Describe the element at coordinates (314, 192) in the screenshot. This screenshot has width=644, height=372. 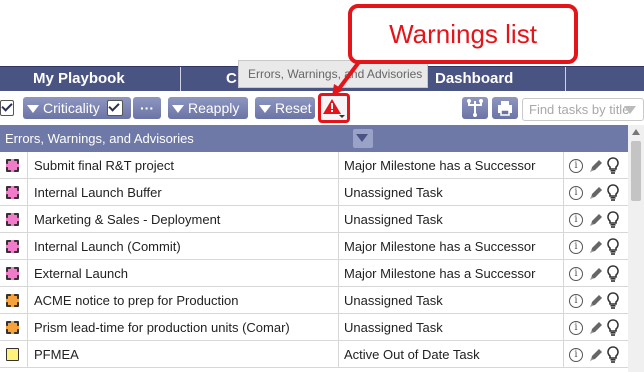
I see `table-row: Internal Launch Buffer Unassigned Task i` at that location.